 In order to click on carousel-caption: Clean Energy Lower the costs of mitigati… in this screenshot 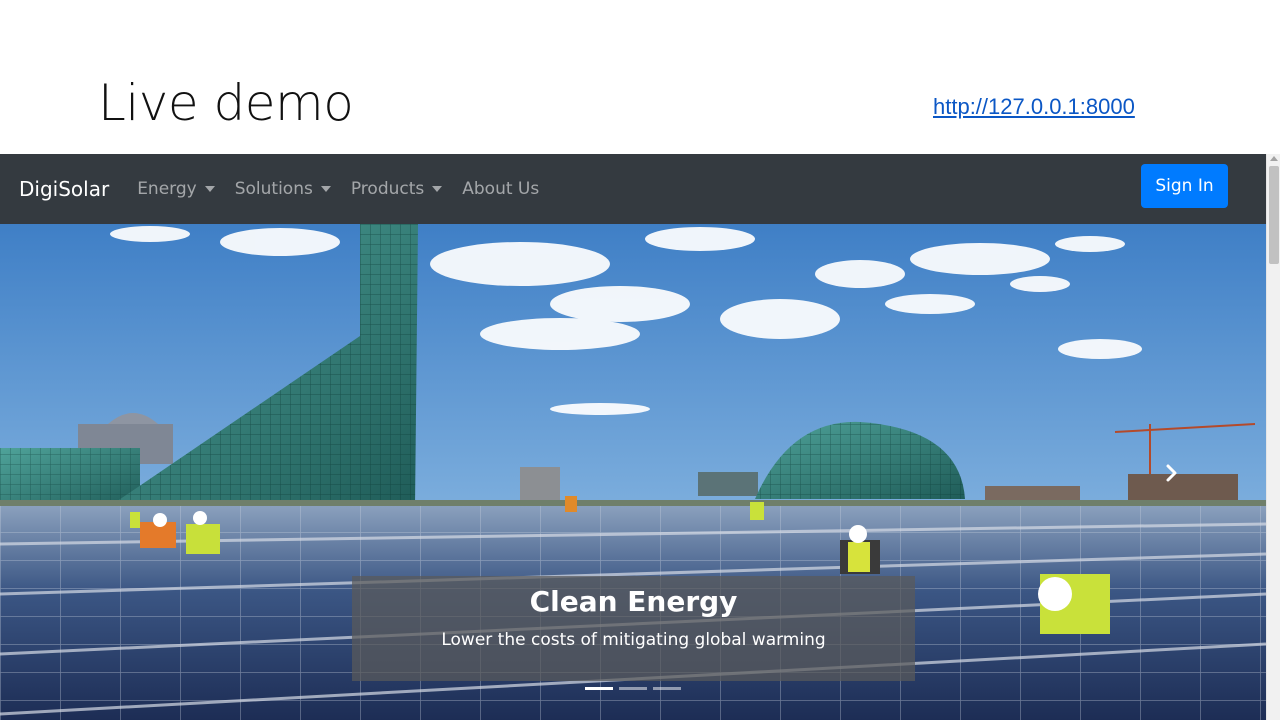, I will do `click(633, 628)`.